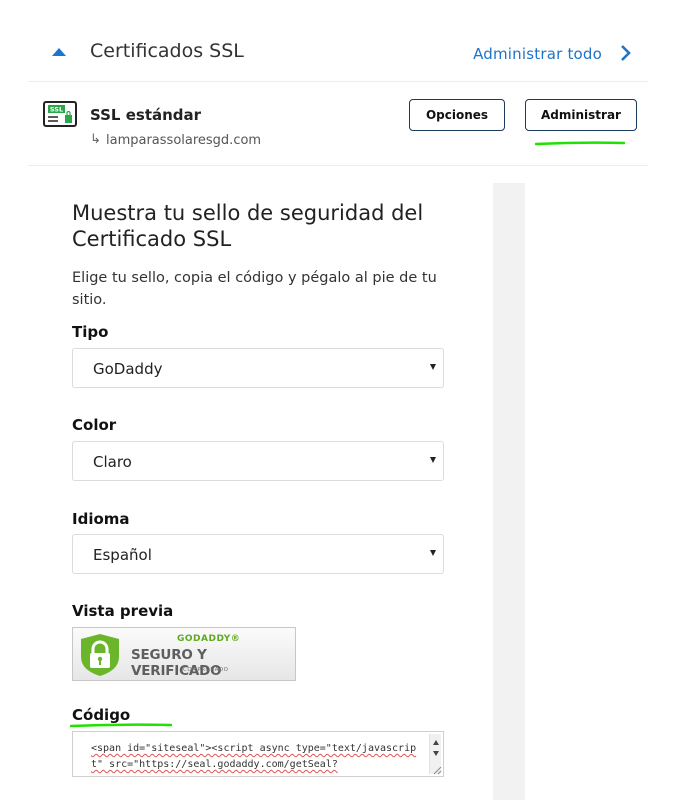  I want to click on type-label: Tipo, so click(90, 332).